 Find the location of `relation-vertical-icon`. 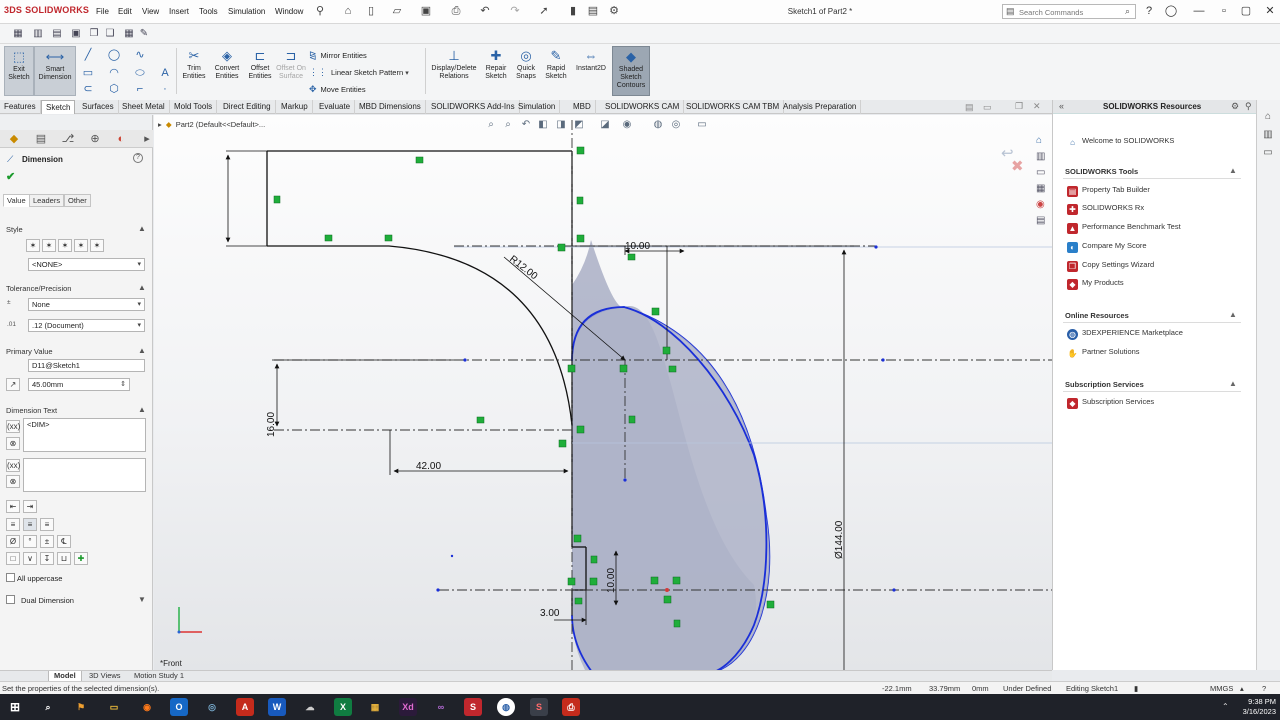

relation-vertical-icon is located at coordinates (632, 419).